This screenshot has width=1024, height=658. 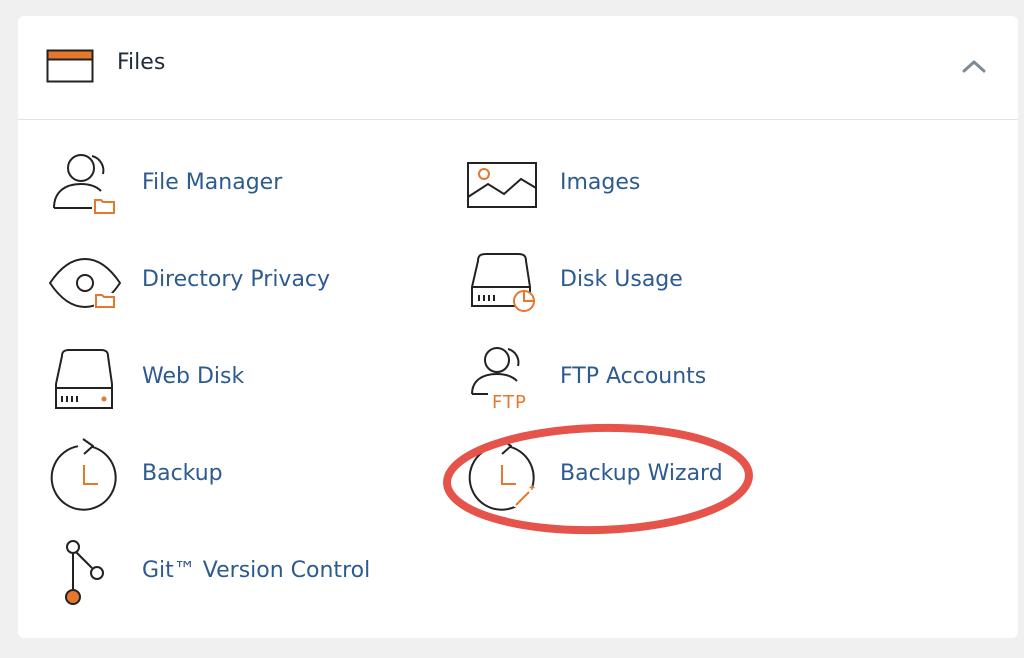 I want to click on tool-directory-privacy: Directory Privacy, so click(x=208, y=283).